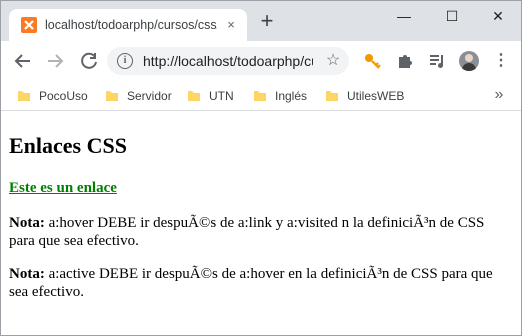  Describe the element at coordinates (63, 96) in the screenshot. I see `bookmark-label: PocoUso` at that location.